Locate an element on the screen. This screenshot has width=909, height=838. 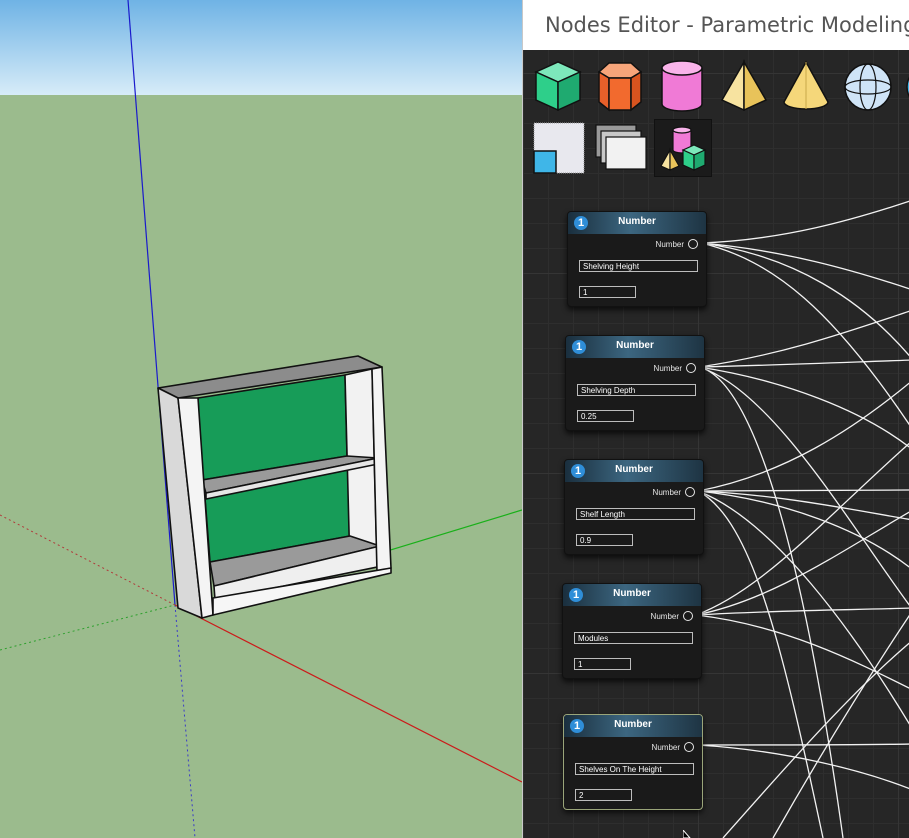
sphere-icon is located at coordinates (868, 87).